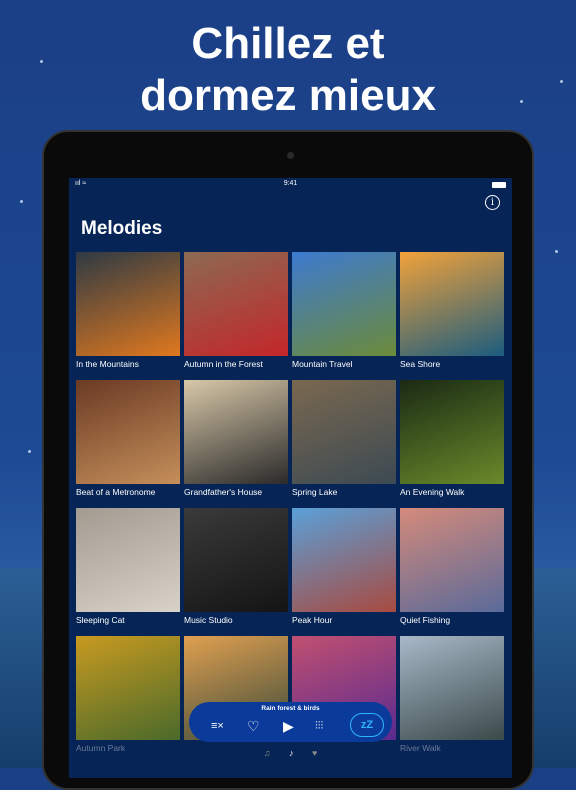  What do you see at coordinates (492, 202) in the screenshot?
I see `info-icon: i` at bounding box center [492, 202].